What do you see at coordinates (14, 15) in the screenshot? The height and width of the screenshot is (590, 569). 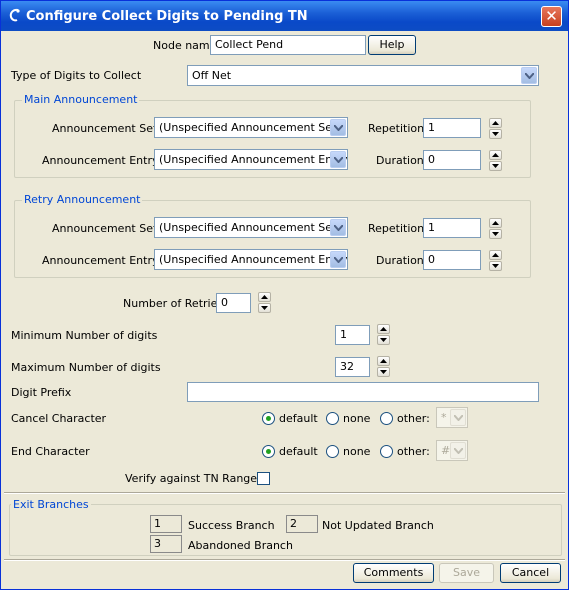 I see `app-icon` at bounding box center [14, 15].